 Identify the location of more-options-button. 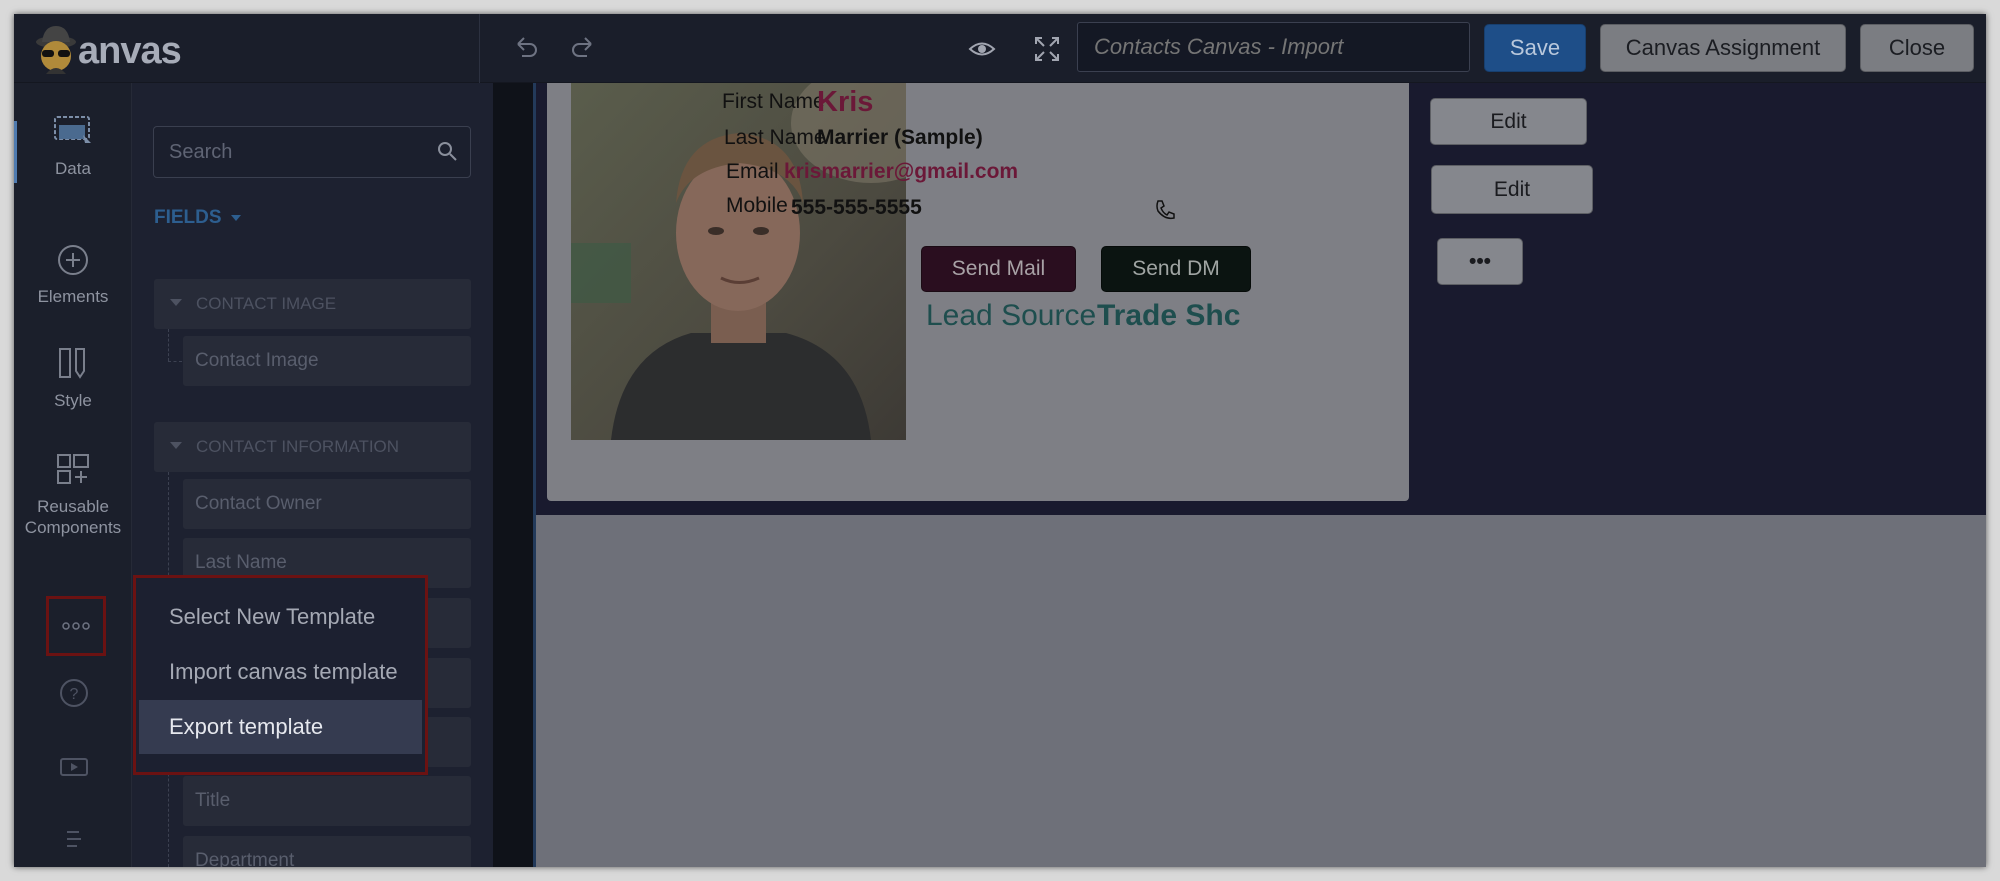
(76, 626).